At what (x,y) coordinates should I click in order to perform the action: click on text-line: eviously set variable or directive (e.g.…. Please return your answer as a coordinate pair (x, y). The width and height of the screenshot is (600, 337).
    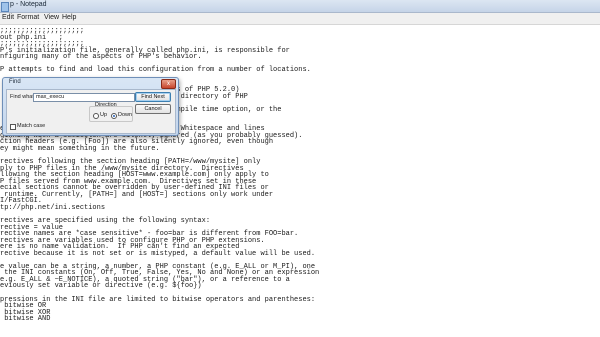
    Looking at the image, I should click on (101, 286).